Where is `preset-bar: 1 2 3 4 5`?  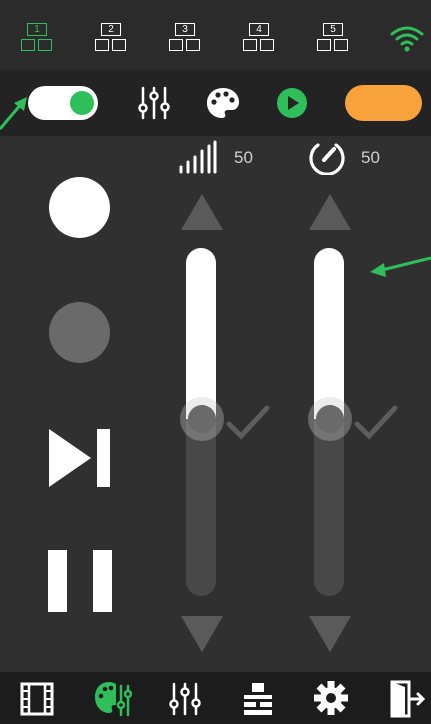
preset-bar: 1 2 3 4 5 is located at coordinates (215, 35).